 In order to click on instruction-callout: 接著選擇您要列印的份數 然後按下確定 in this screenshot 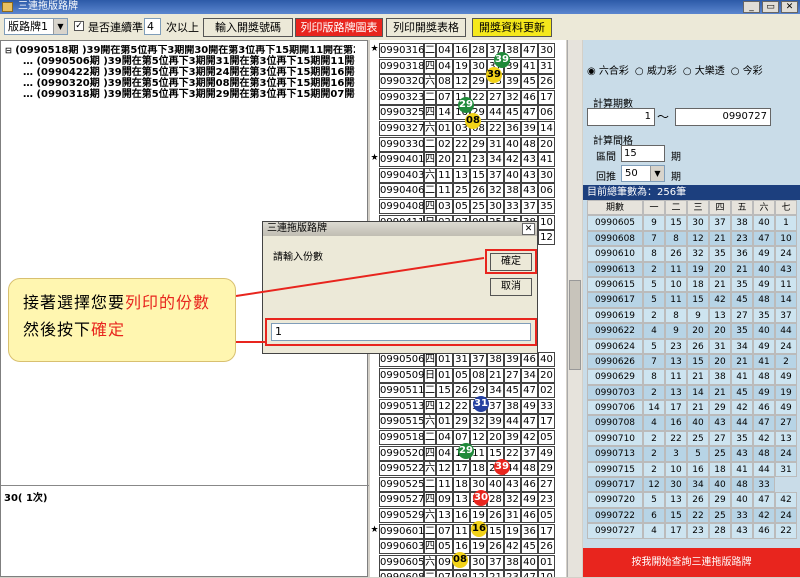, I will do `click(122, 320)`.